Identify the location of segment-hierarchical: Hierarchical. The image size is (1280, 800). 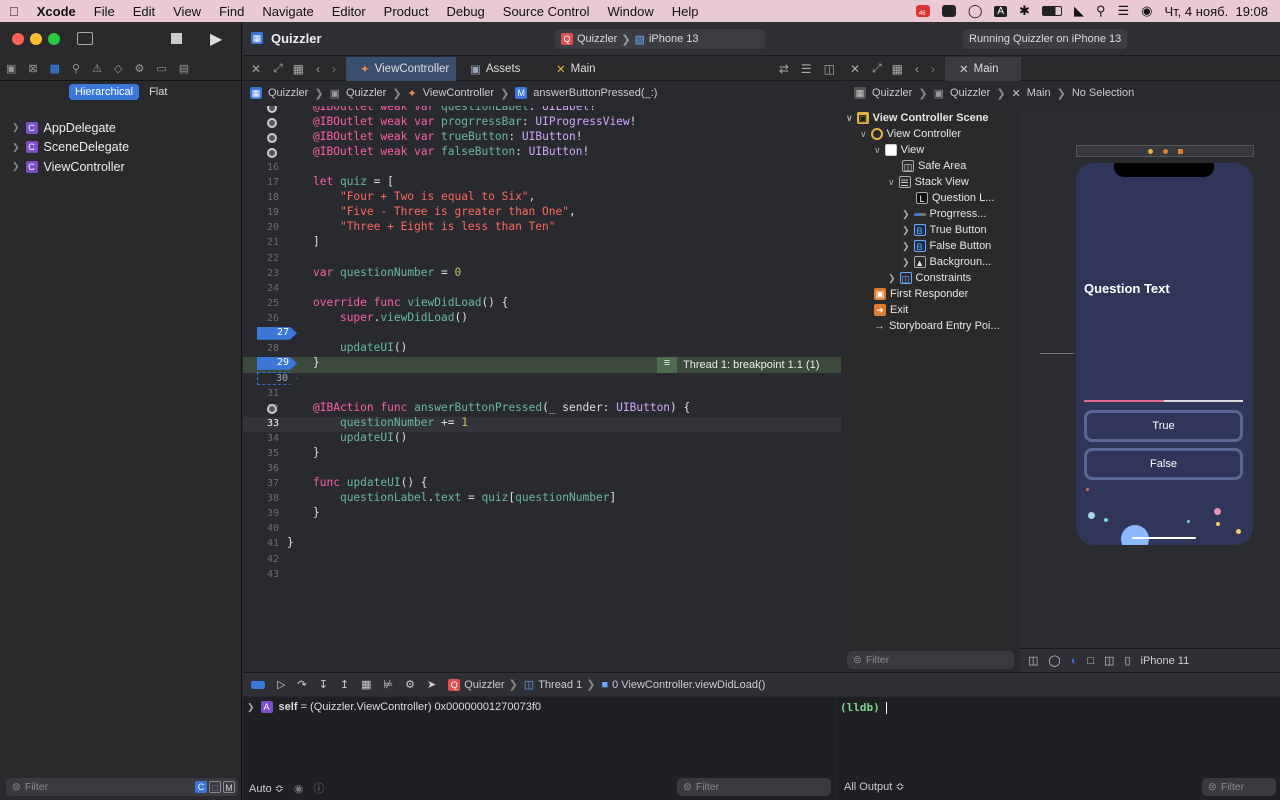
(104, 92).